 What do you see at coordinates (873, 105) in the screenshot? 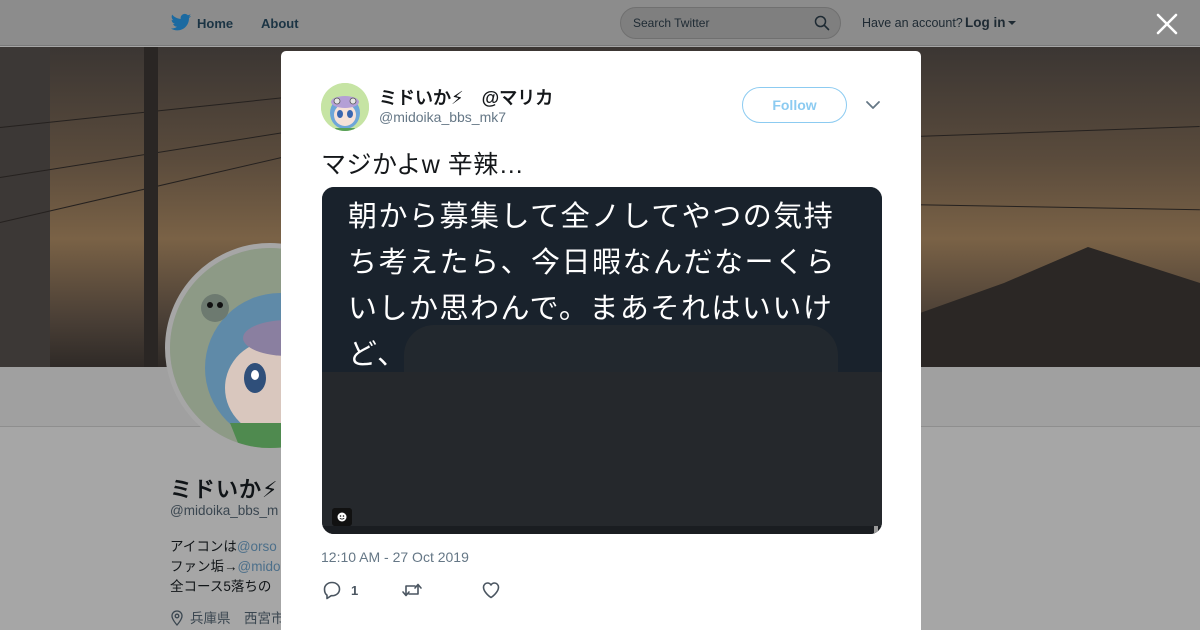
I see `chevron-down-icon` at bounding box center [873, 105].